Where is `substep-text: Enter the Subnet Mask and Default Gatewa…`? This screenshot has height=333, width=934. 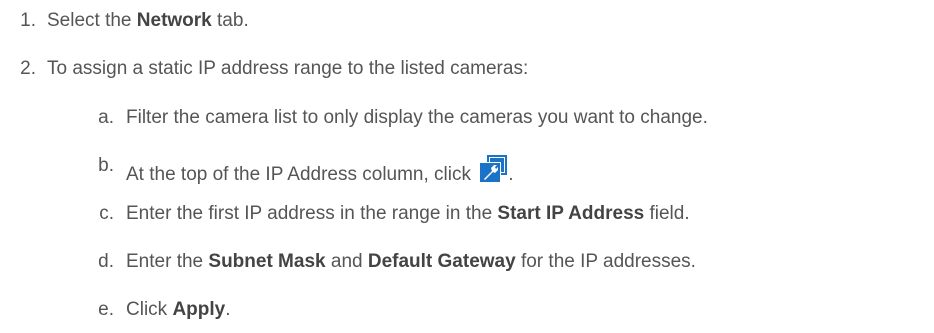
substep-text: Enter the Subnet Mask and Default Gatewa… is located at coordinates (411, 261).